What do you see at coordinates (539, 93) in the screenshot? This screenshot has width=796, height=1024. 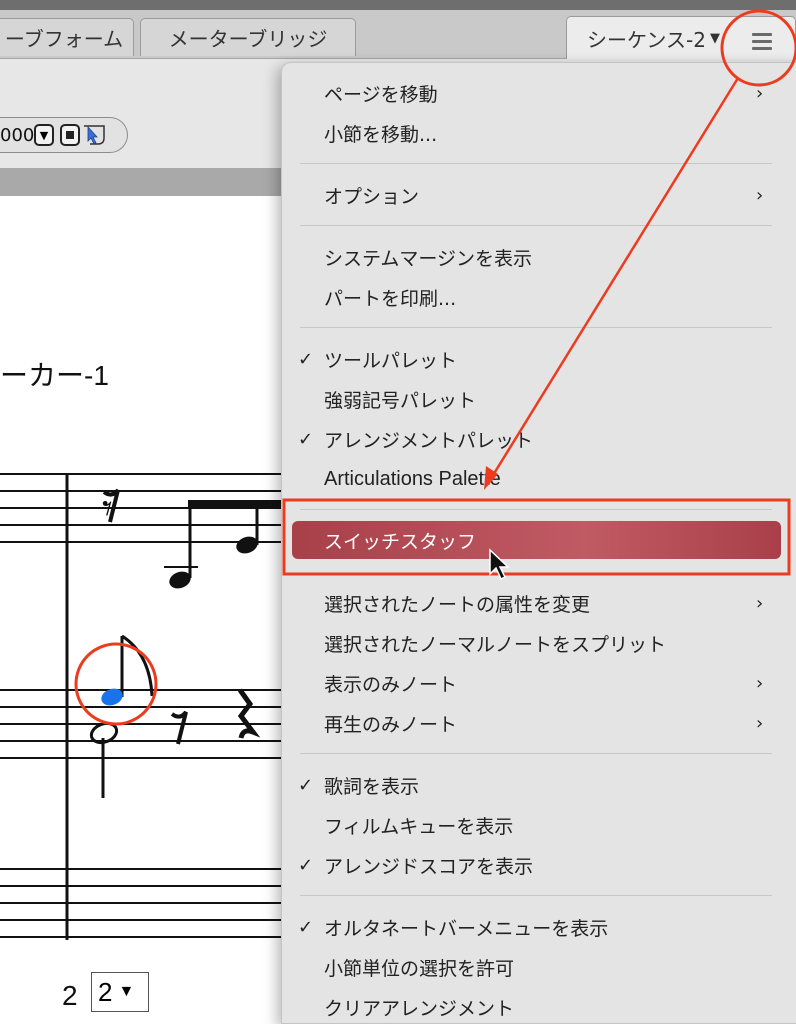 I see `menu-item-go-to-page: ページを移動 ›` at bounding box center [539, 93].